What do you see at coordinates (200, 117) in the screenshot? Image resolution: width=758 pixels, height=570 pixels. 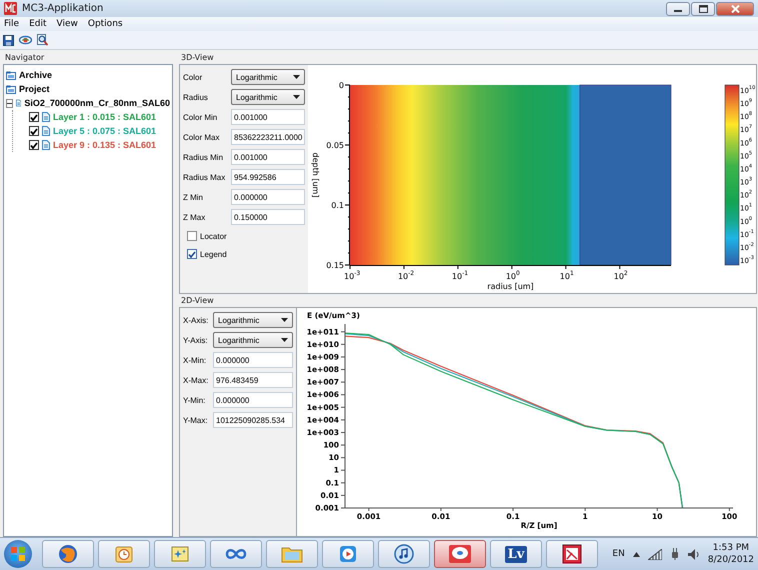 I see `field-label: Color Min` at bounding box center [200, 117].